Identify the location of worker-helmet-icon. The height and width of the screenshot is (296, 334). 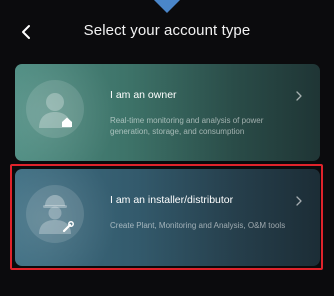
(56, 214).